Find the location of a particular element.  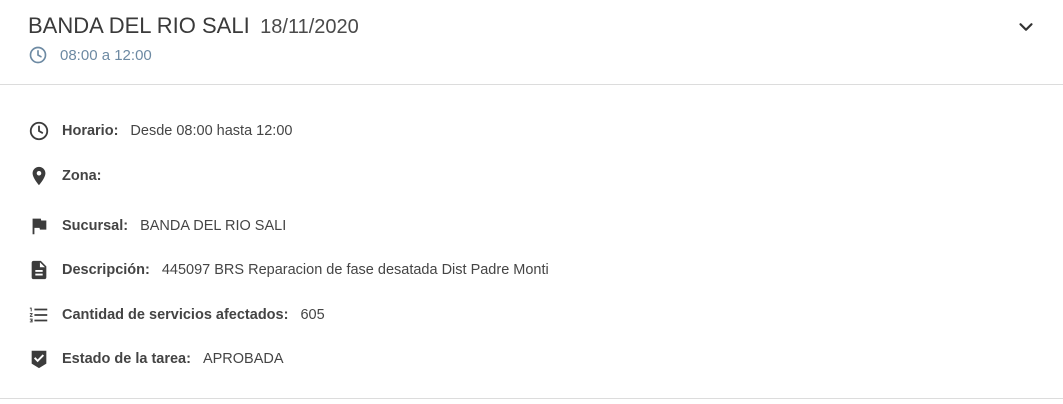

detail-horario: Horario: Desde 08:00 hasta 12:00 is located at coordinates (160, 131).